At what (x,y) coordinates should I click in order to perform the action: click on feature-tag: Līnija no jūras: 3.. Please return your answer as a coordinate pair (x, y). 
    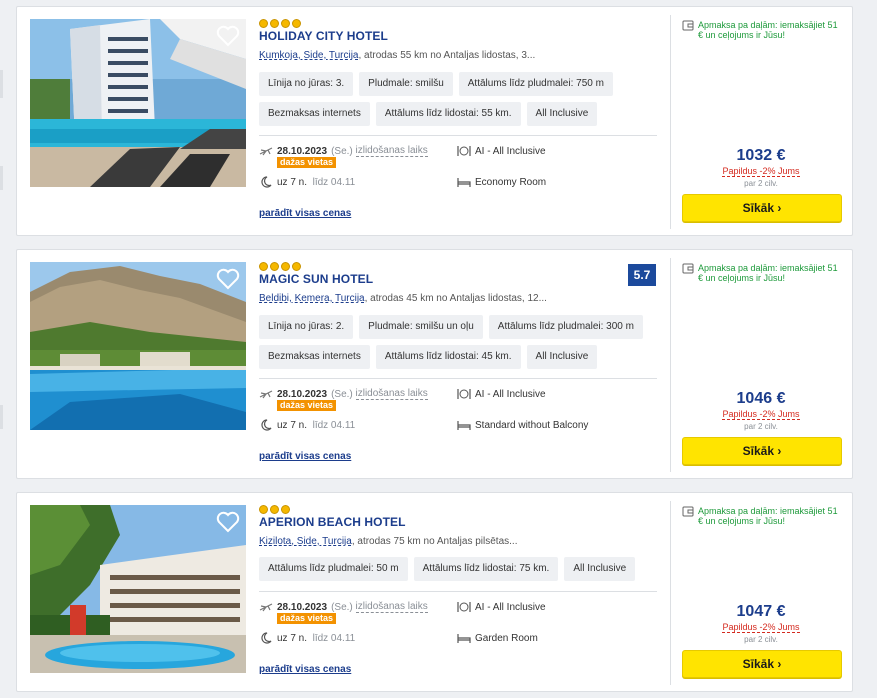
    Looking at the image, I should click on (306, 84).